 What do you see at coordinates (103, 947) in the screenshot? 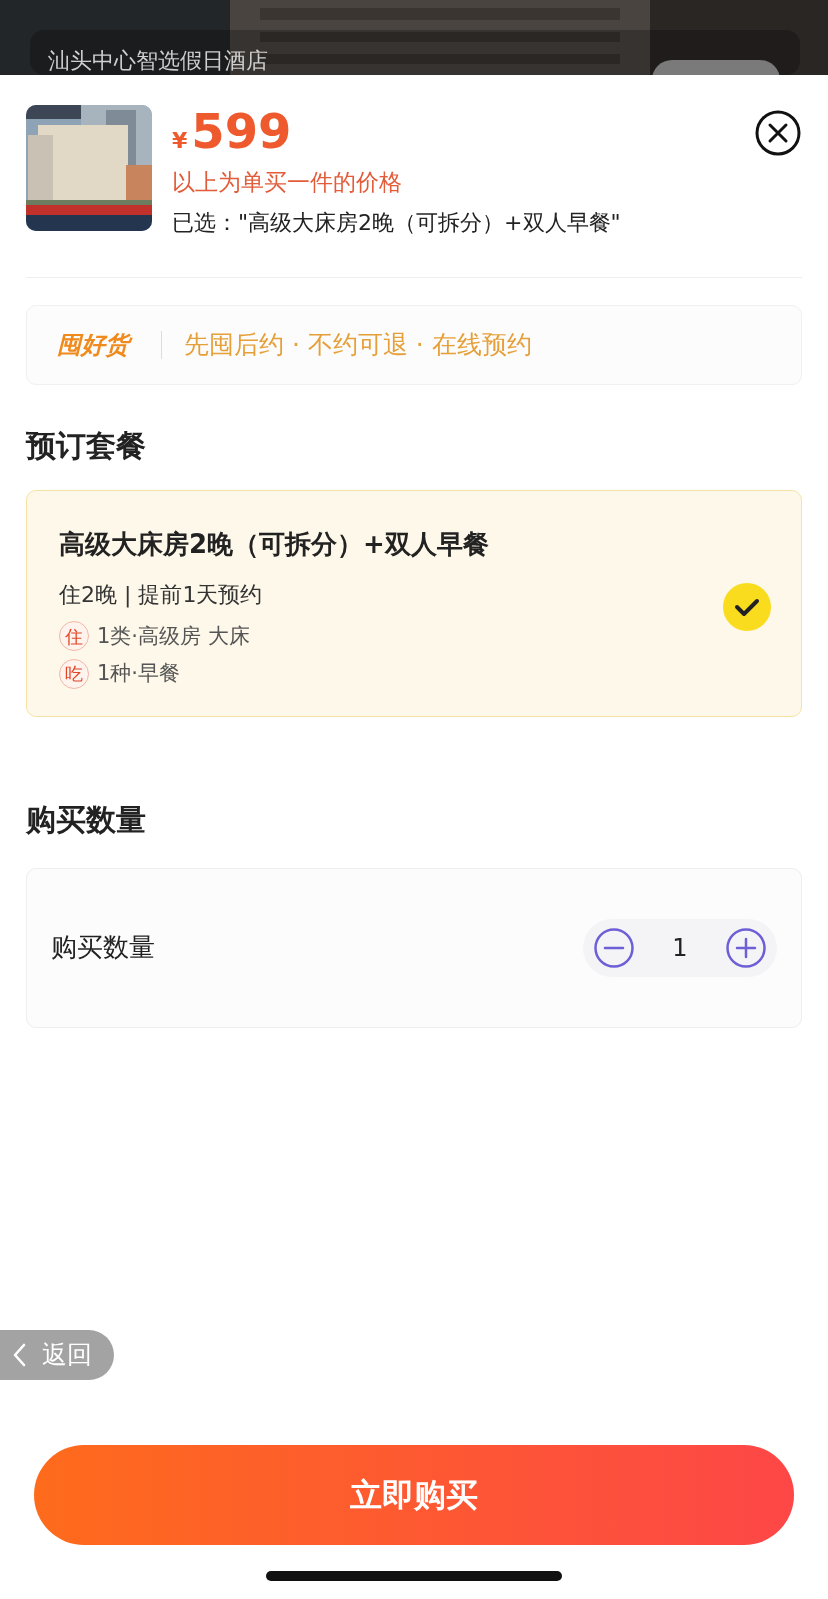
I see `quantity-label: 购买数量` at bounding box center [103, 947].